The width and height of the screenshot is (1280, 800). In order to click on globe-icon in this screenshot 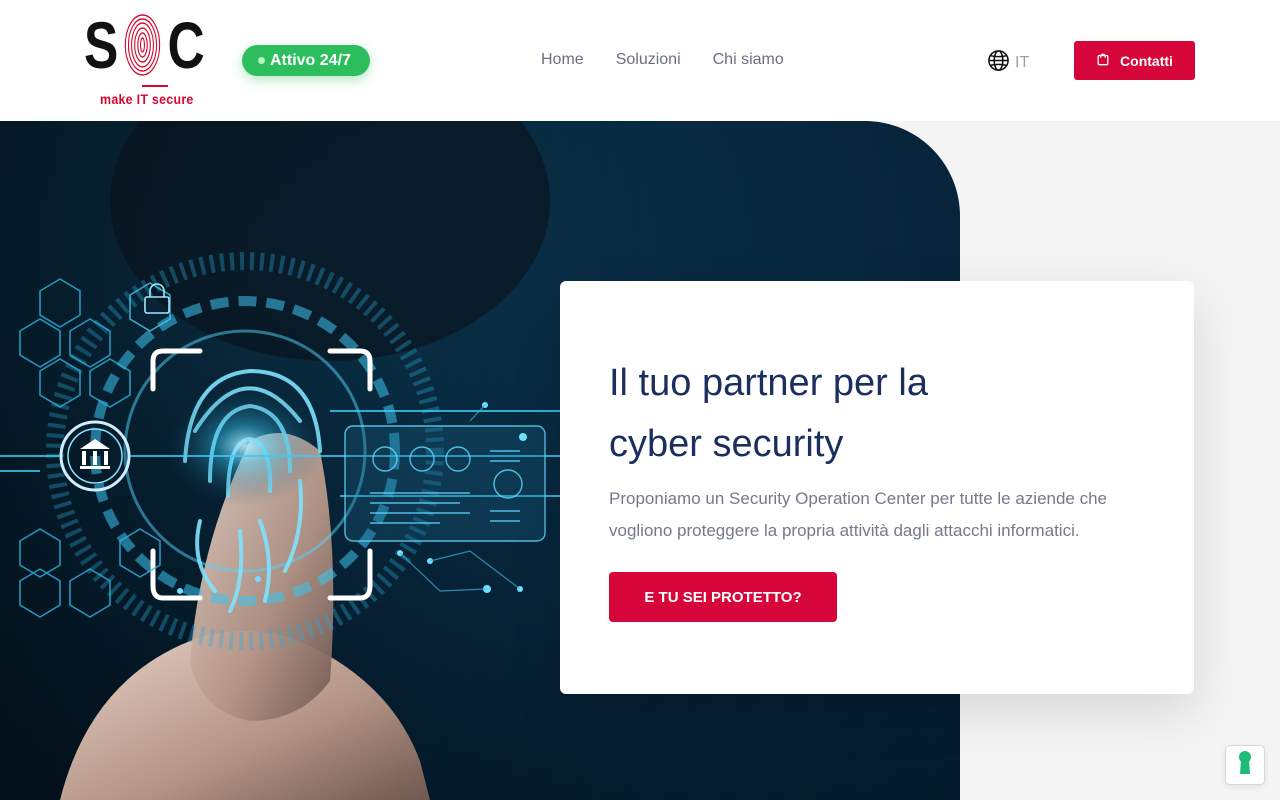, I will do `click(998, 63)`.